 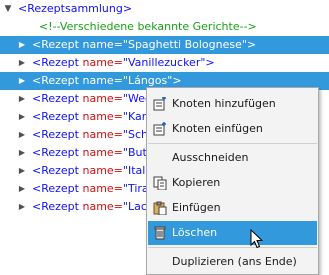 I want to click on recipe-tag: <Rezept name="Lach, so click(x=93, y=207).